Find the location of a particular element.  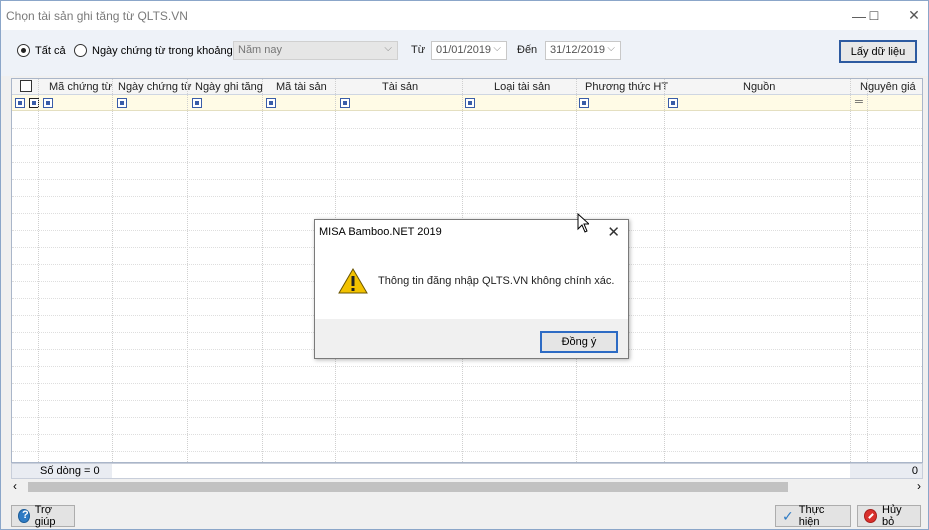

row-count-label: Số dòng = 0 is located at coordinates (70, 471).